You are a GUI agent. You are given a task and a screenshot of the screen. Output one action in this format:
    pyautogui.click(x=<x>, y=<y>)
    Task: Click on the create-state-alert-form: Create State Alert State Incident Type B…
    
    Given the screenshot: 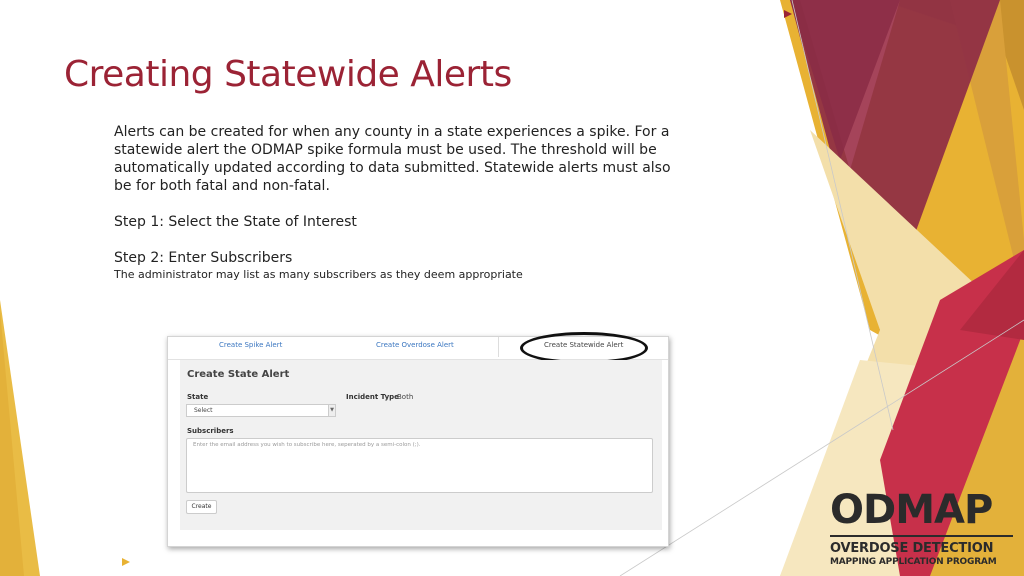 What is the action you would take?
    pyautogui.click(x=421, y=445)
    